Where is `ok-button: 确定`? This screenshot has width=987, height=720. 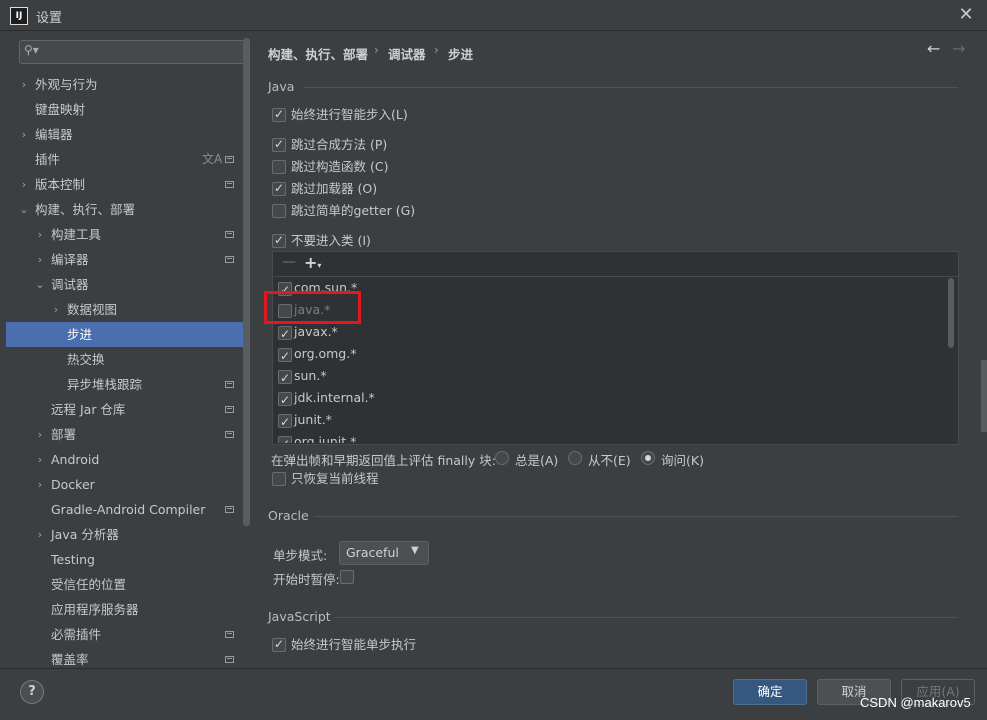
ok-button: 确定 is located at coordinates (770, 692).